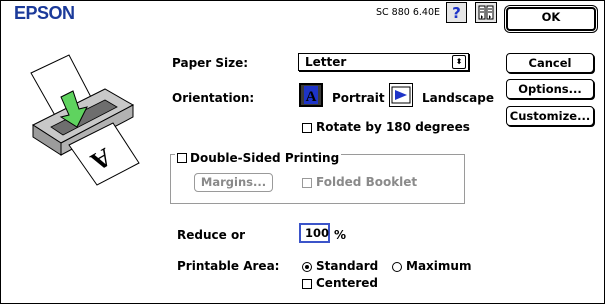 The height and width of the screenshot is (304, 605). Describe the element at coordinates (307, 284) in the screenshot. I see `centered-checkbox` at that location.